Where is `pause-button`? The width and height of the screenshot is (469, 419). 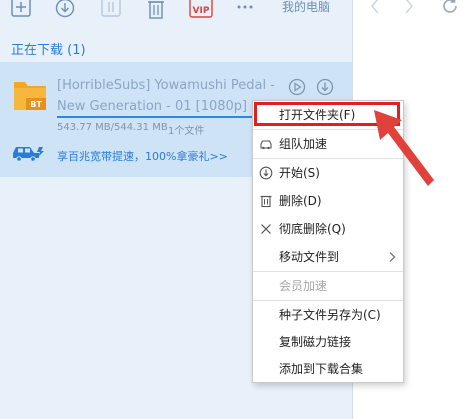 pause-button is located at coordinates (111, 11).